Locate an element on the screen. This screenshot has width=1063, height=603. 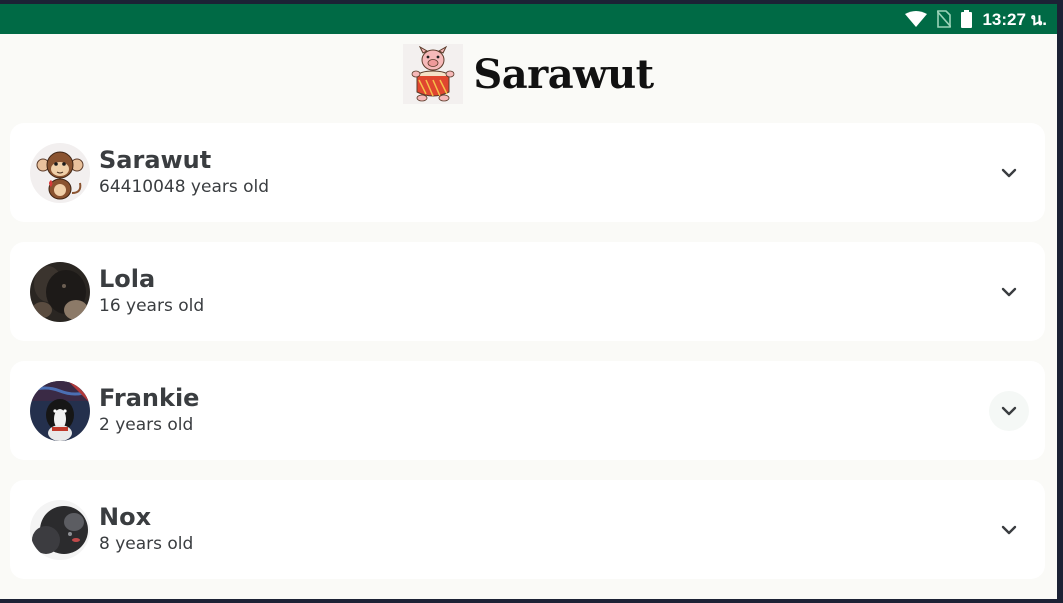
no-sim-icon is located at coordinates (944, 19).